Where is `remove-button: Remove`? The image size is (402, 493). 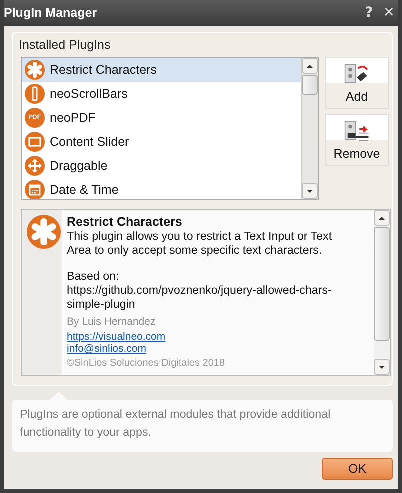 remove-button: Remove is located at coordinates (357, 140).